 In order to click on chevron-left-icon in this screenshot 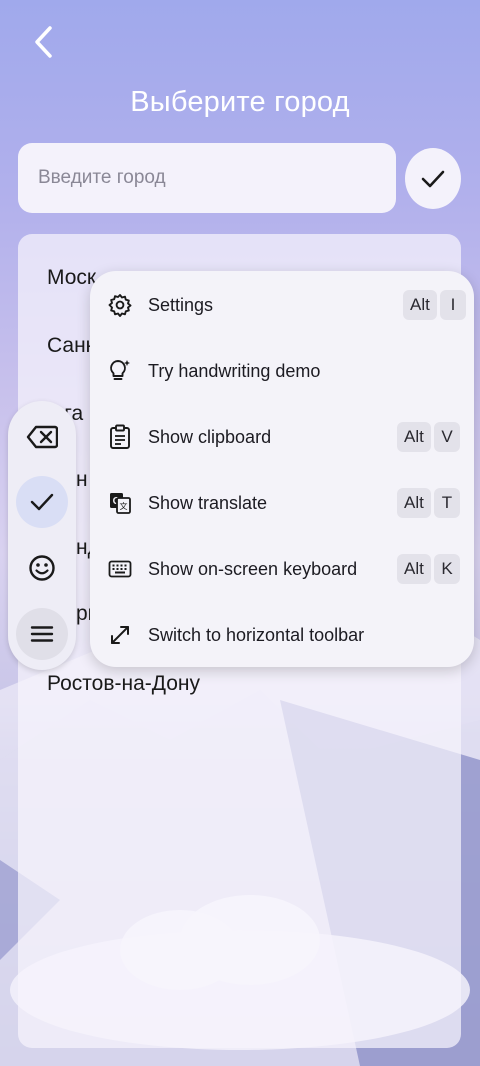, I will do `click(43, 42)`.